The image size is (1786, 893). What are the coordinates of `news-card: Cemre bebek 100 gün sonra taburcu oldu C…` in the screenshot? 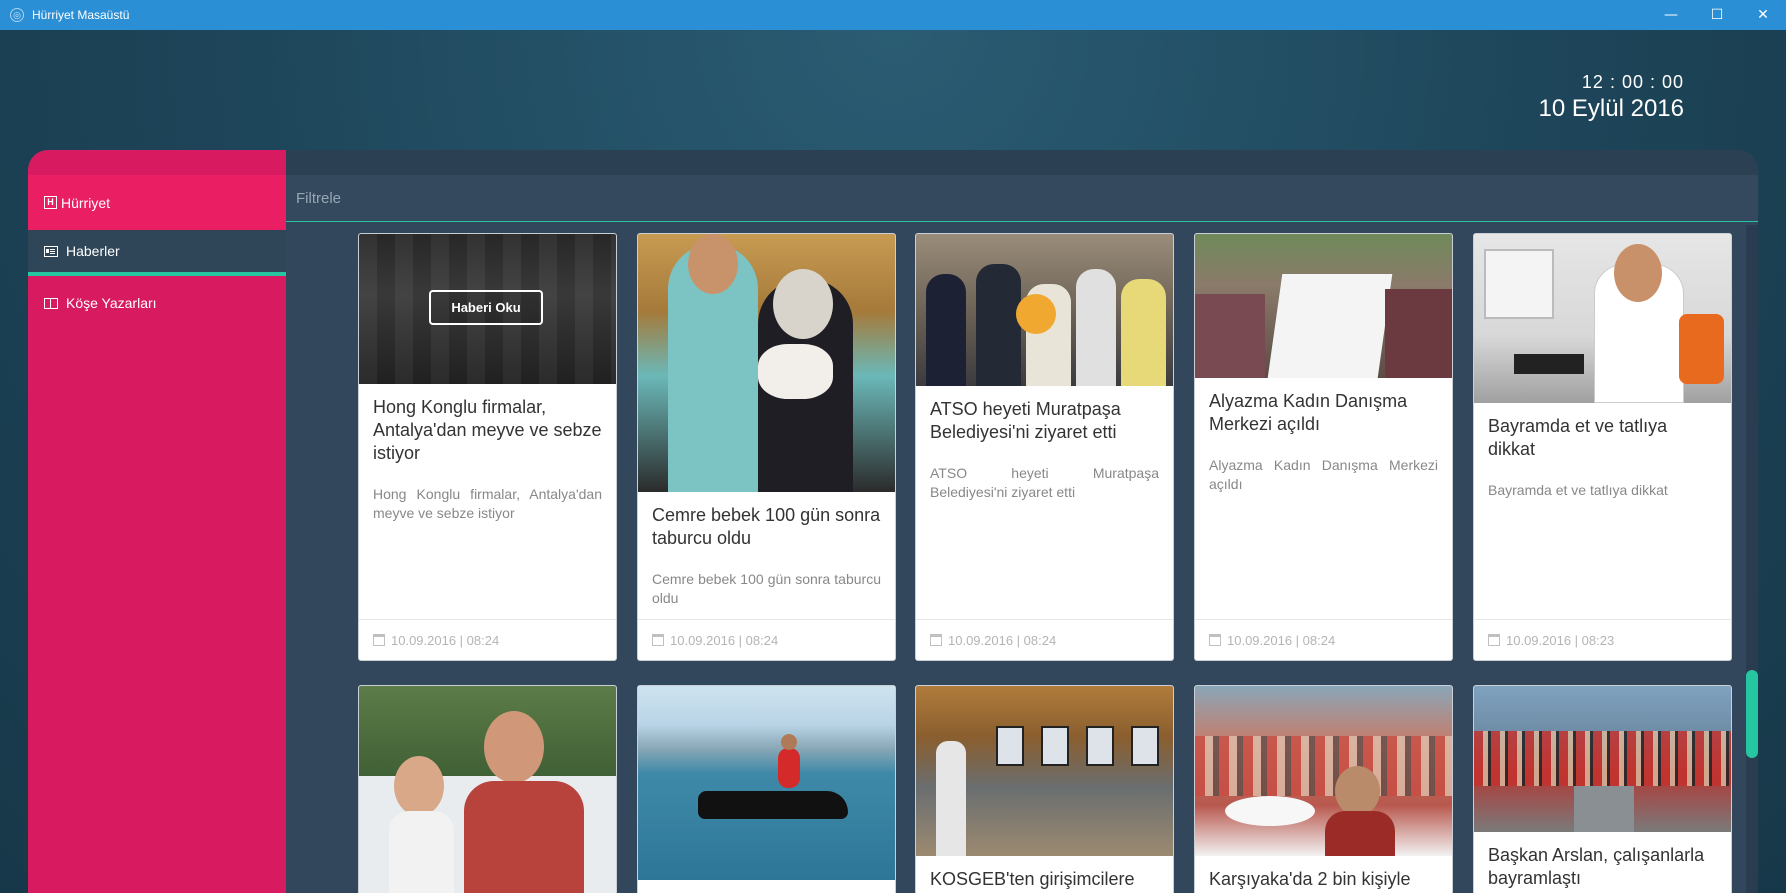 It's located at (766, 447).